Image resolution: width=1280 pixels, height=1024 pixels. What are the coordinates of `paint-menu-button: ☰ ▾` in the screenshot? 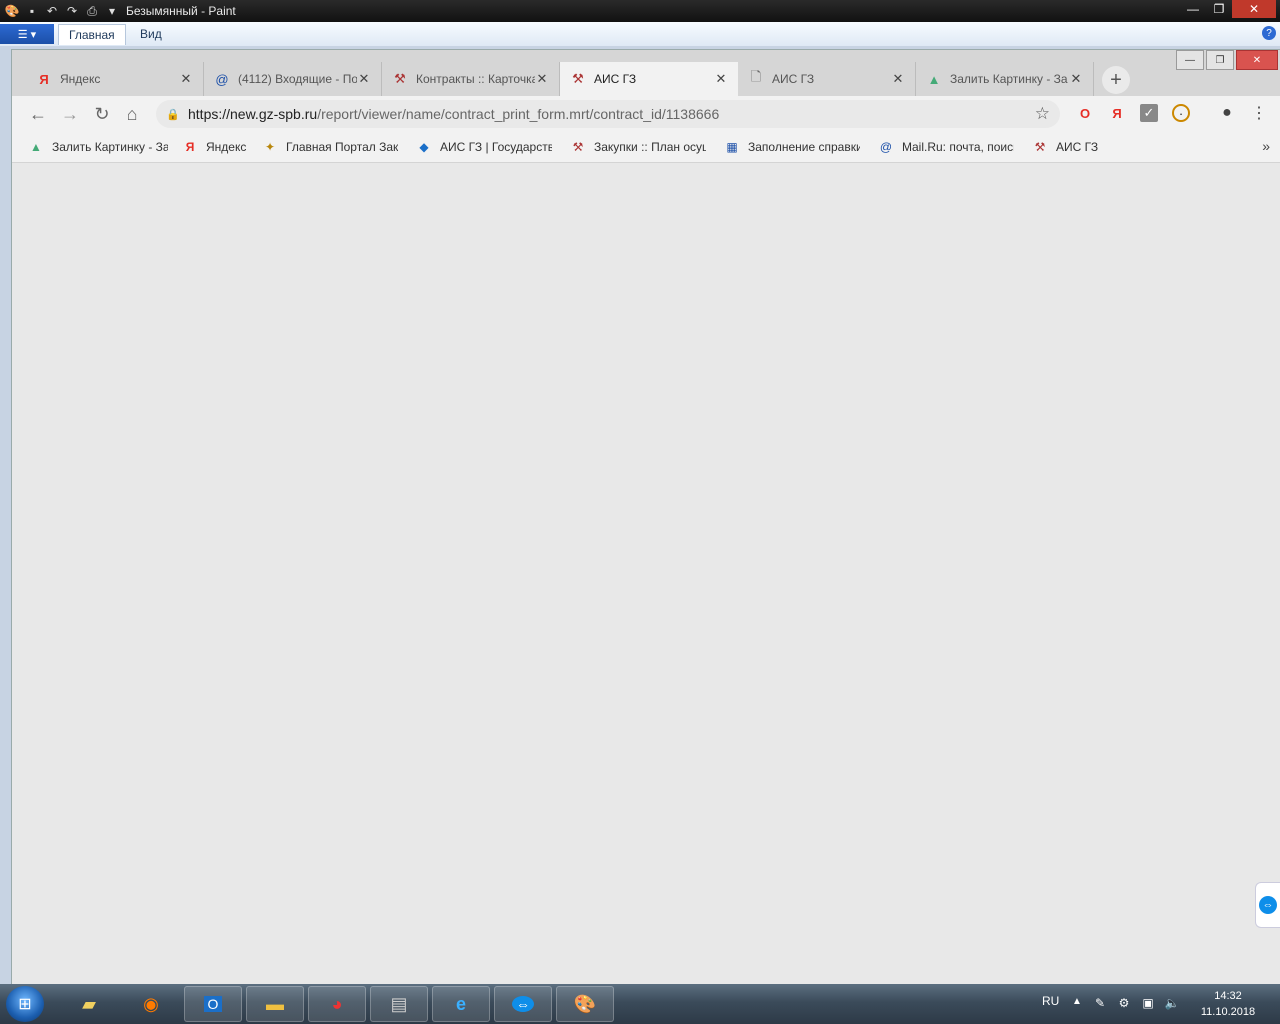 It's located at (27, 34).